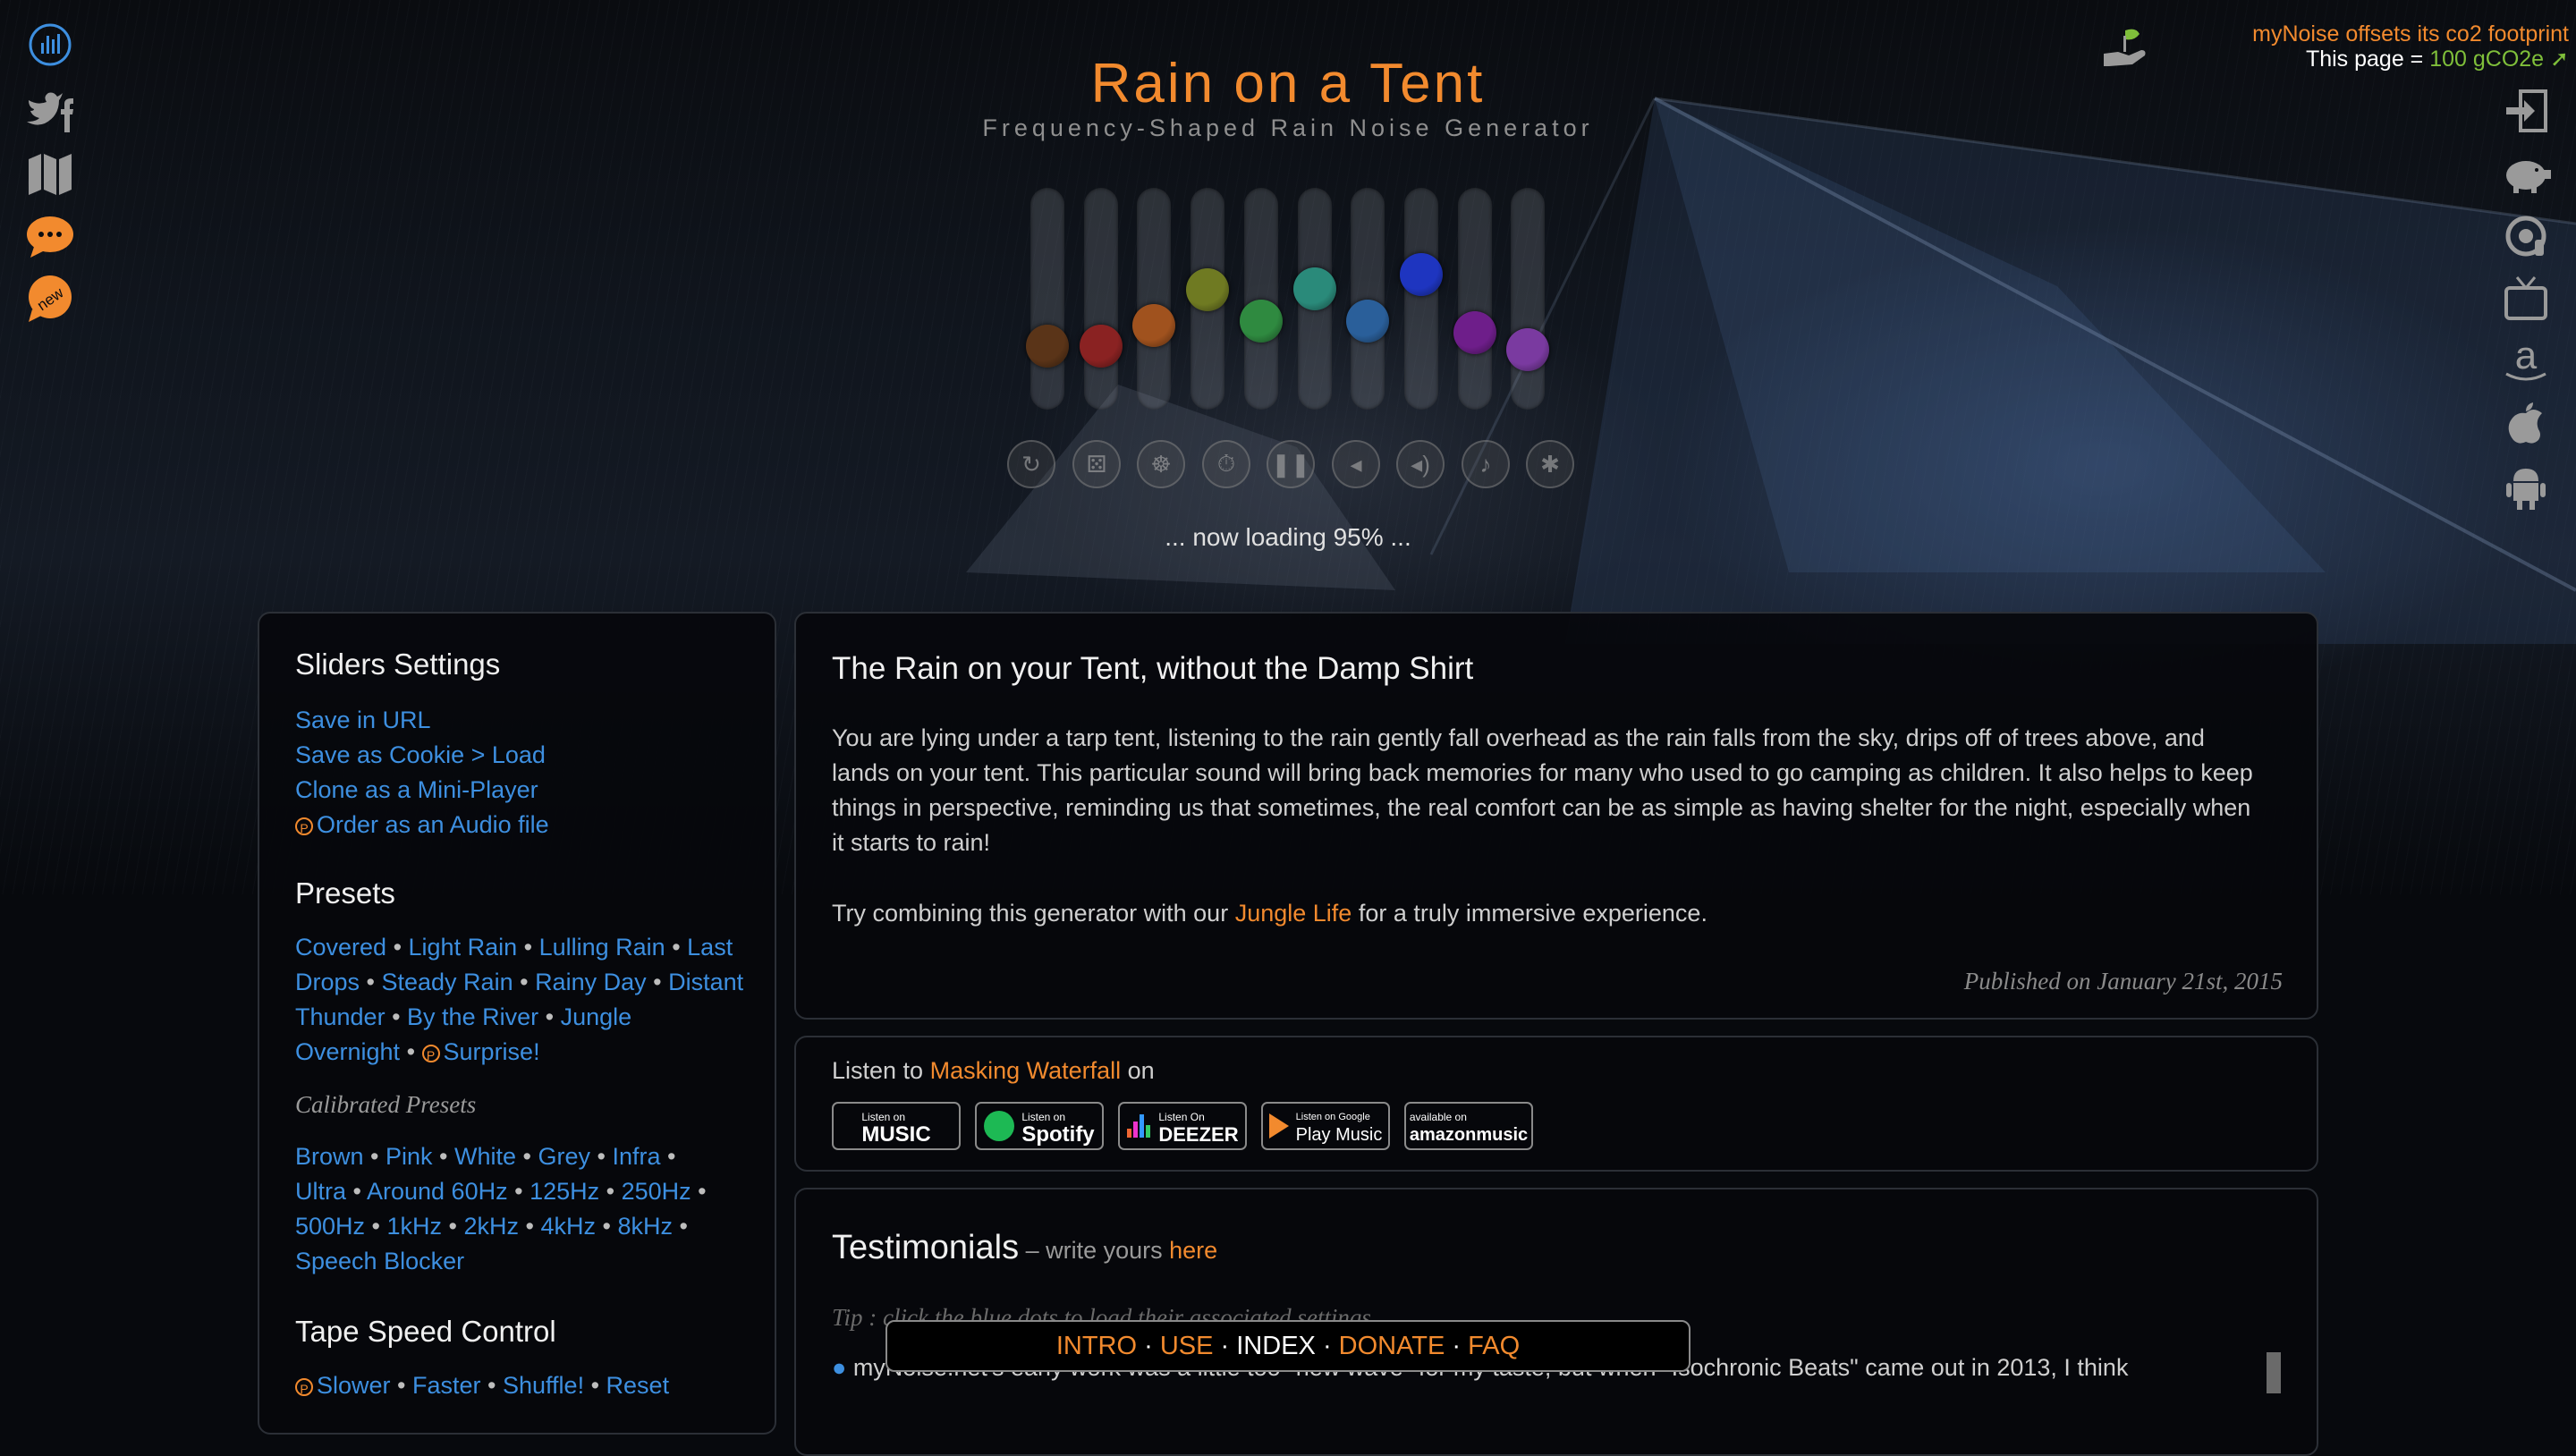 The width and height of the screenshot is (2576, 1456). What do you see at coordinates (1096, 1346) in the screenshot?
I see `nav-intro: INTRO` at bounding box center [1096, 1346].